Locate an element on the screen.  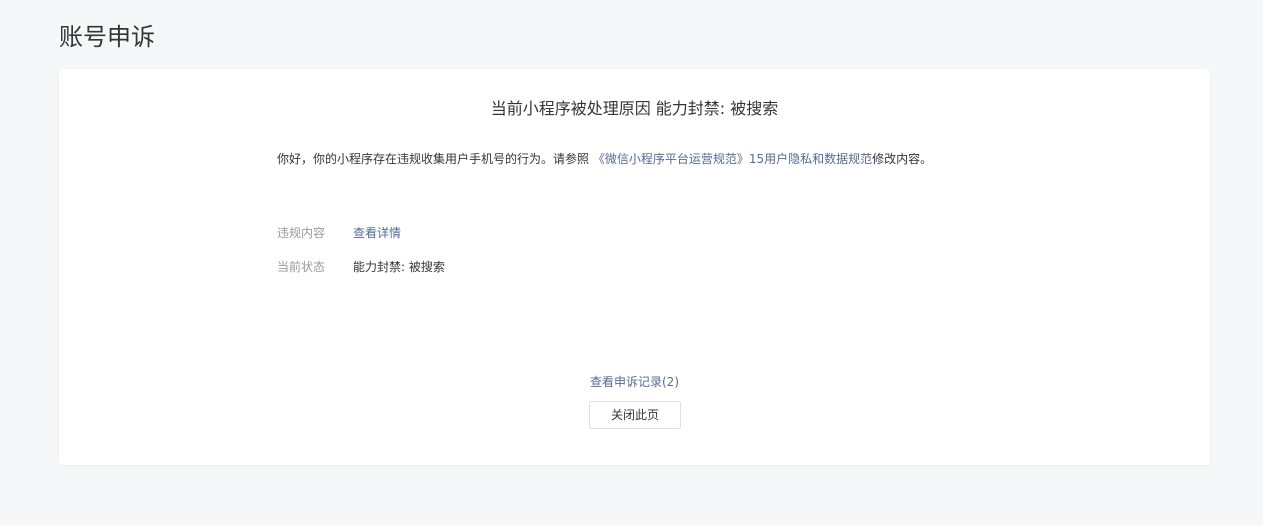
view-details-link: 查看详情 is located at coordinates (377, 233).